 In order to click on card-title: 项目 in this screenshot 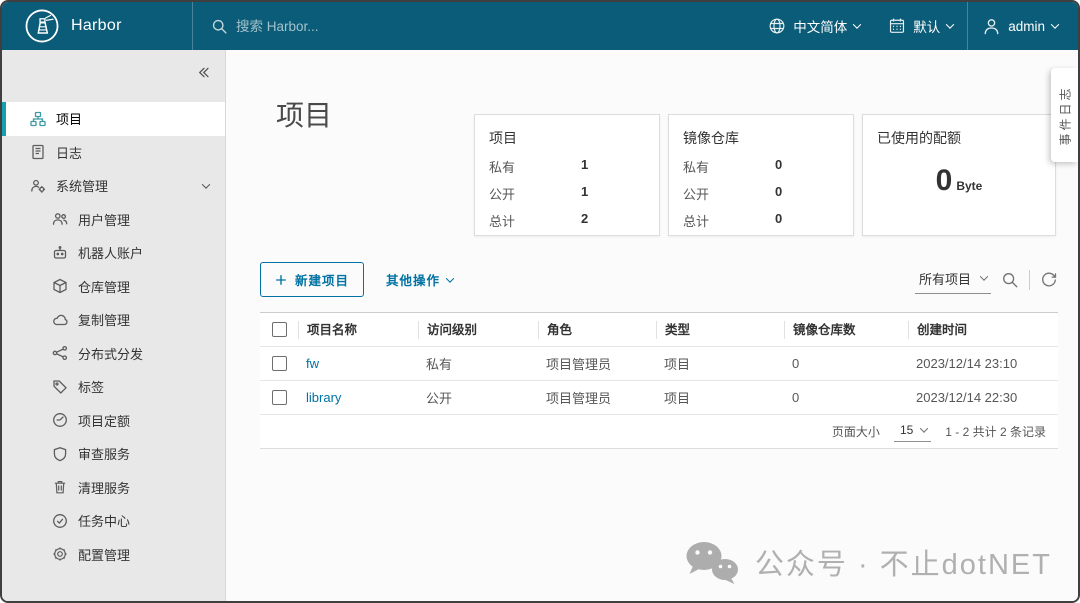, I will do `click(503, 138)`.